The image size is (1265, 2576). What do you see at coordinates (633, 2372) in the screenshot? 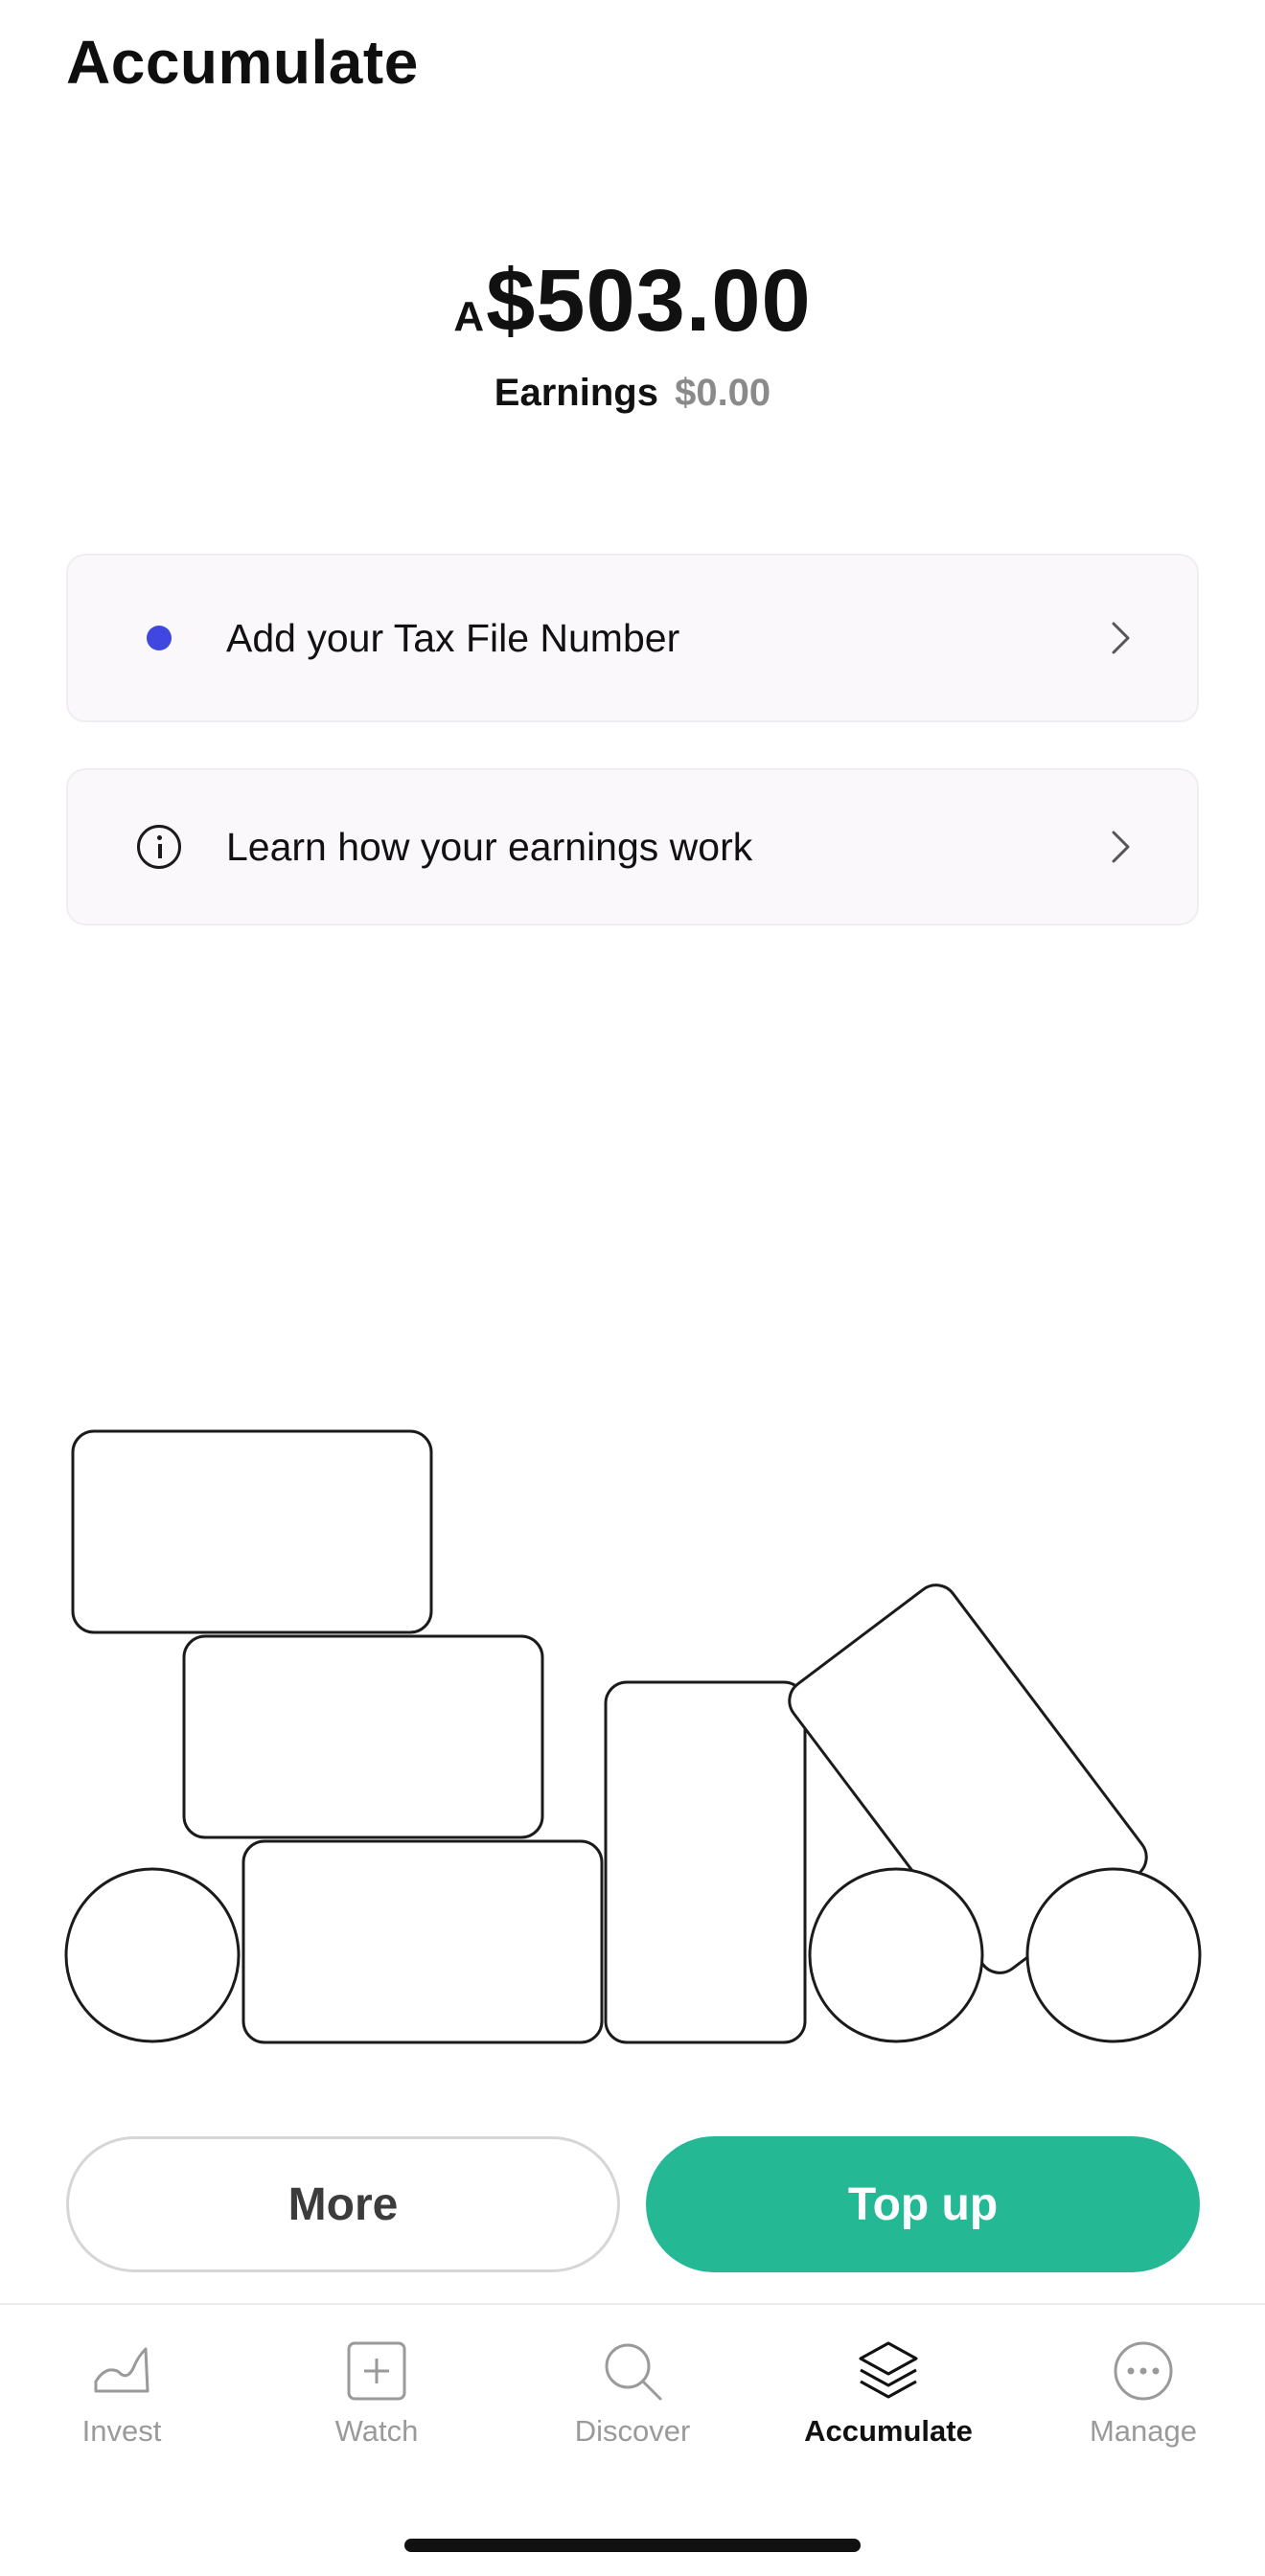
I see `search-icon` at bounding box center [633, 2372].